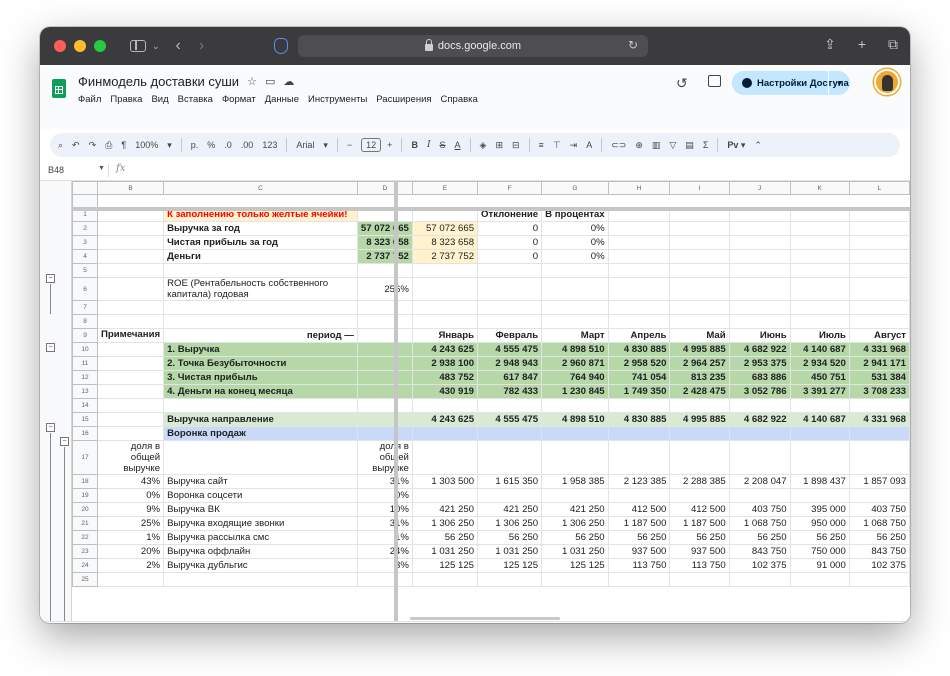 The image size is (950, 676). What do you see at coordinates (131, 537) in the screenshot?
I see `cell-b22: 1%` at bounding box center [131, 537].